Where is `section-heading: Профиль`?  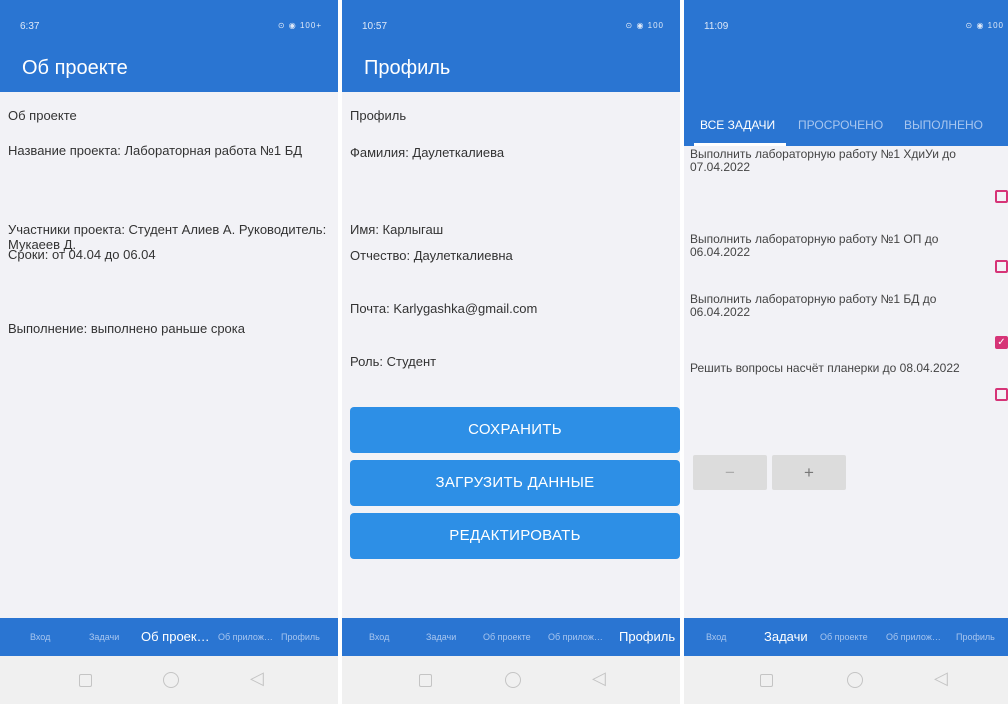
section-heading: Профиль is located at coordinates (378, 115).